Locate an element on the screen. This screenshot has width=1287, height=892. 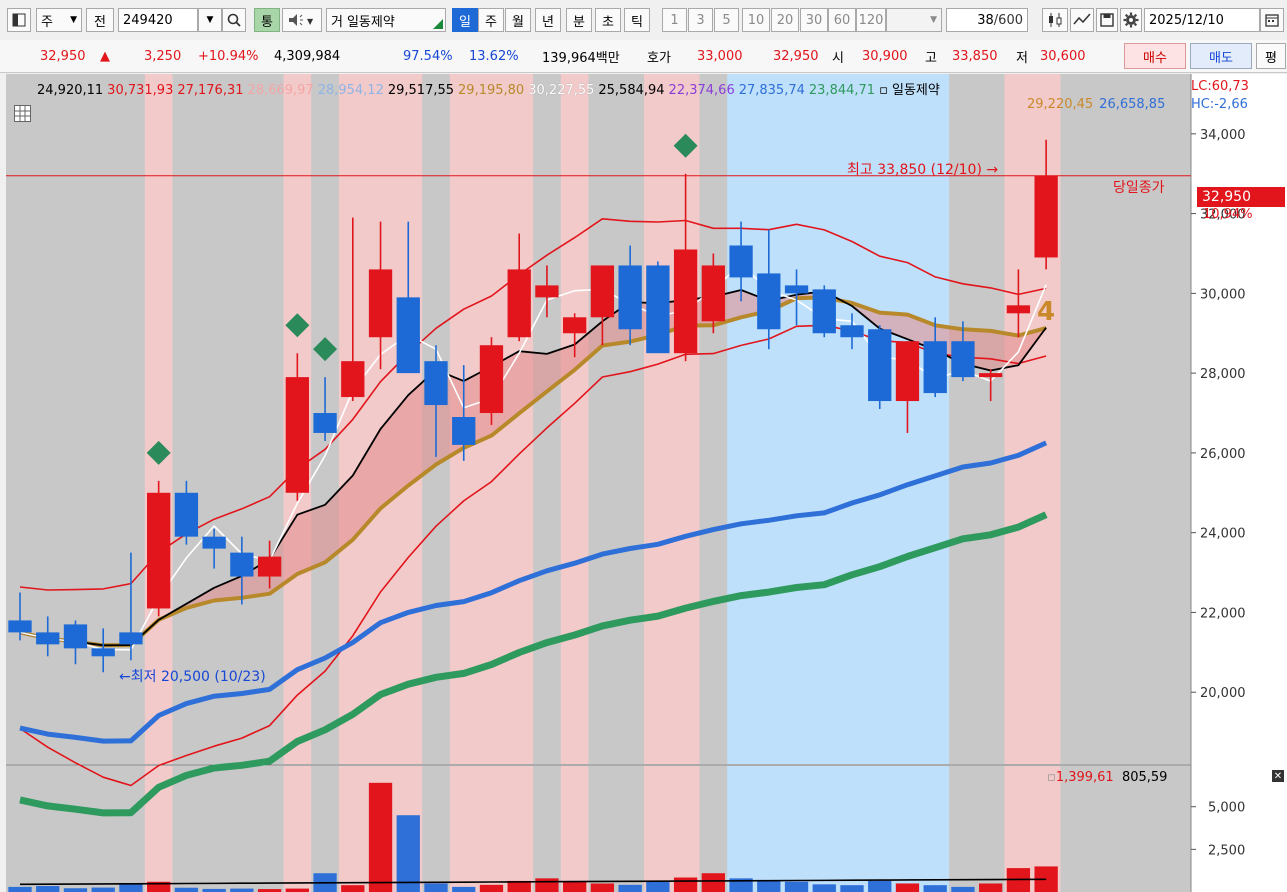
buy-button: 매수 is located at coordinates (1155, 56).